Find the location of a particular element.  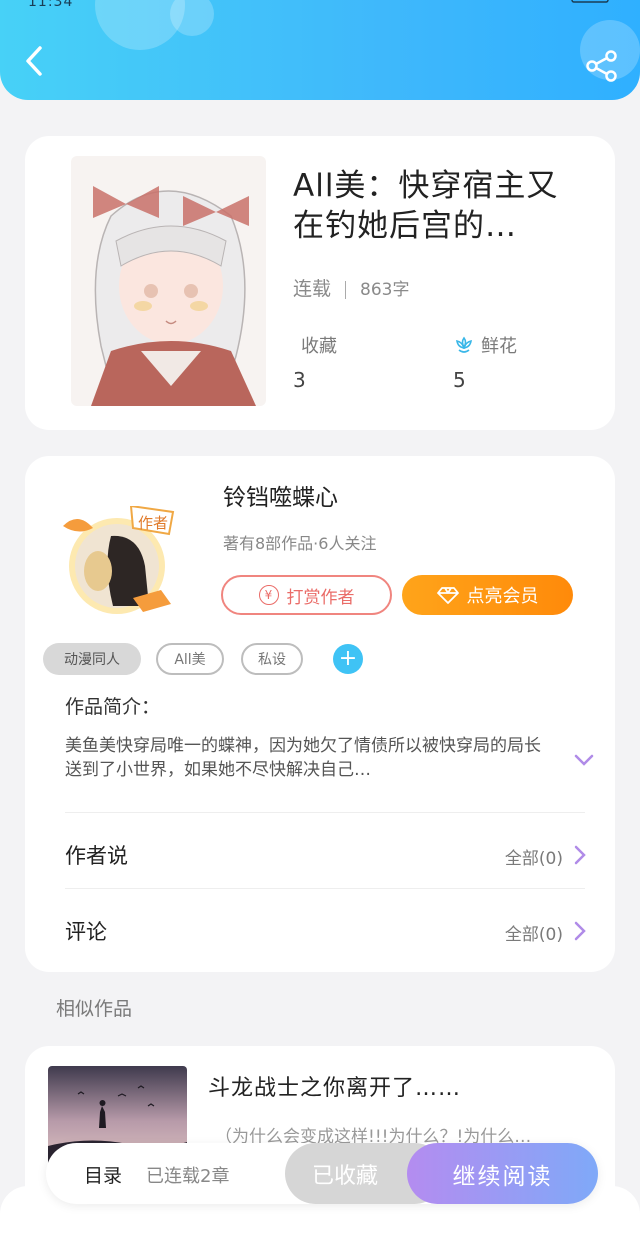

vip-button: 点亮会员 is located at coordinates (487, 595).